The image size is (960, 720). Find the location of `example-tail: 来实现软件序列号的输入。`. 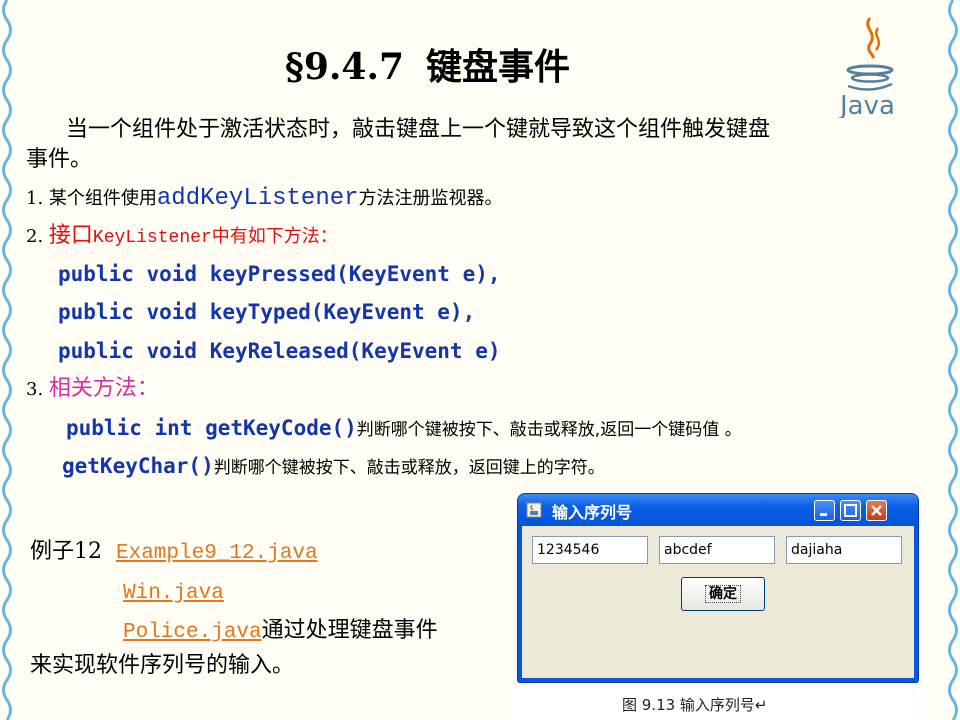

example-tail: 来实现软件序列号的输入。 is located at coordinates (162, 665).